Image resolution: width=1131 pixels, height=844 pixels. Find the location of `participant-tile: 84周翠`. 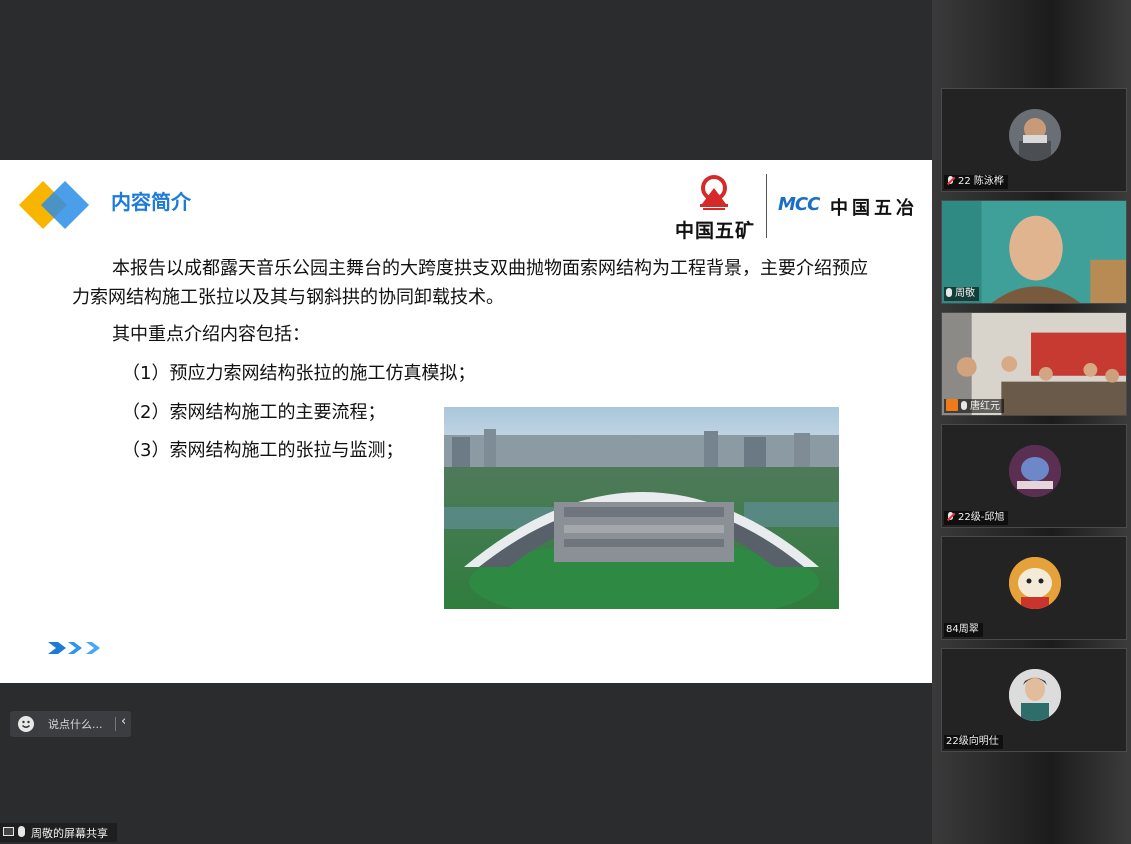

participant-tile: 84周翠 is located at coordinates (1034, 588).